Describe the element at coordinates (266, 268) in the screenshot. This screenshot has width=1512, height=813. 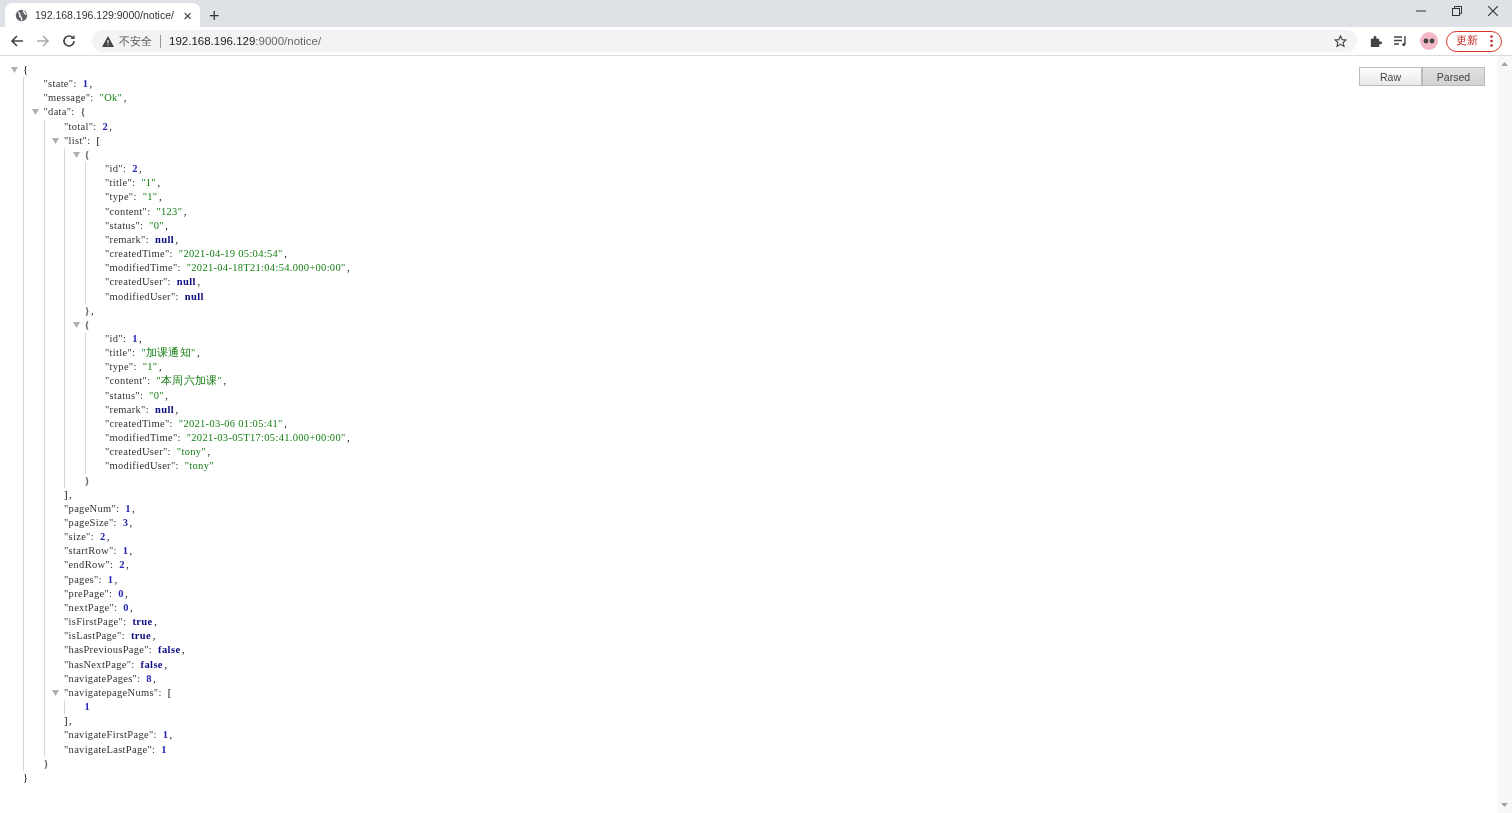
I see `json-value: "2021-04-18T21:04:54.000+00:00"` at that location.